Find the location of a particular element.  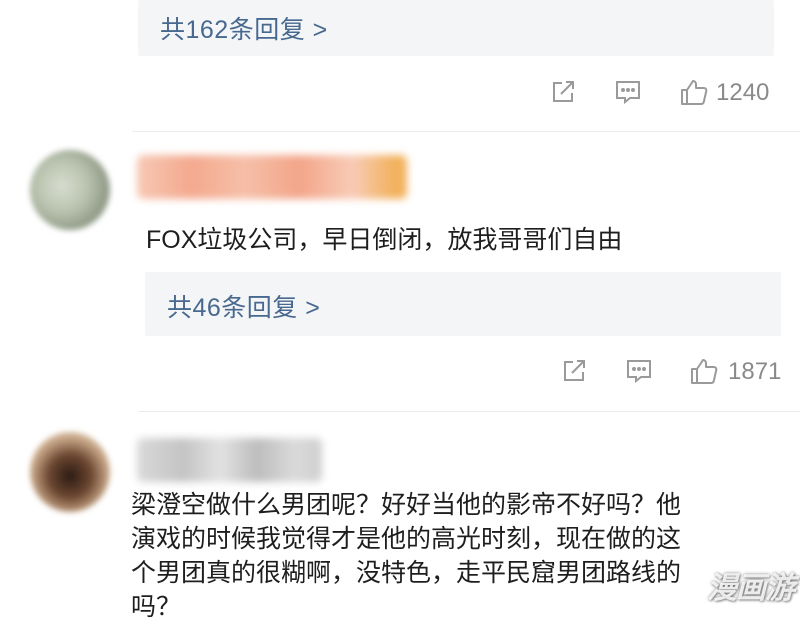

reply-count-link: 共162条回复 > is located at coordinates (244, 28).